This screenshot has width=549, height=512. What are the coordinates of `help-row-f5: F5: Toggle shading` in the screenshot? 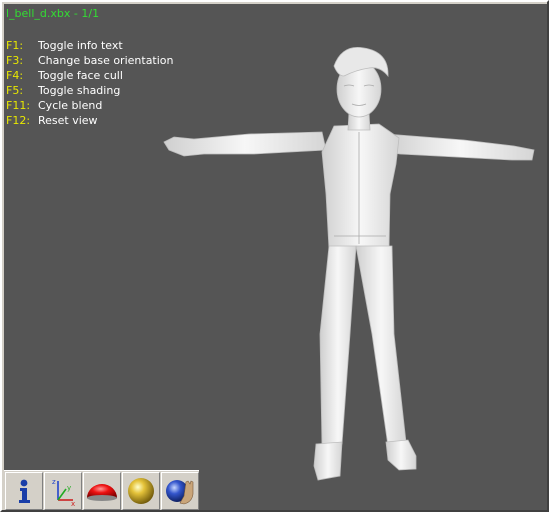 It's located at (90, 90).